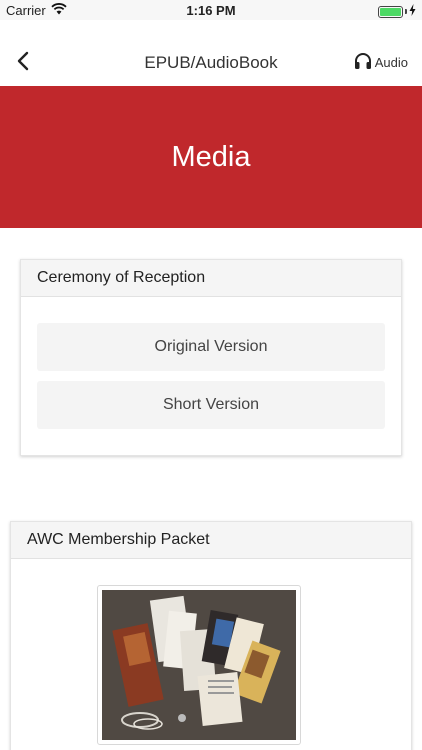 The height and width of the screenshot is (750, 422). I want to click on status-time: 1:16 PM, so click(211, 10).